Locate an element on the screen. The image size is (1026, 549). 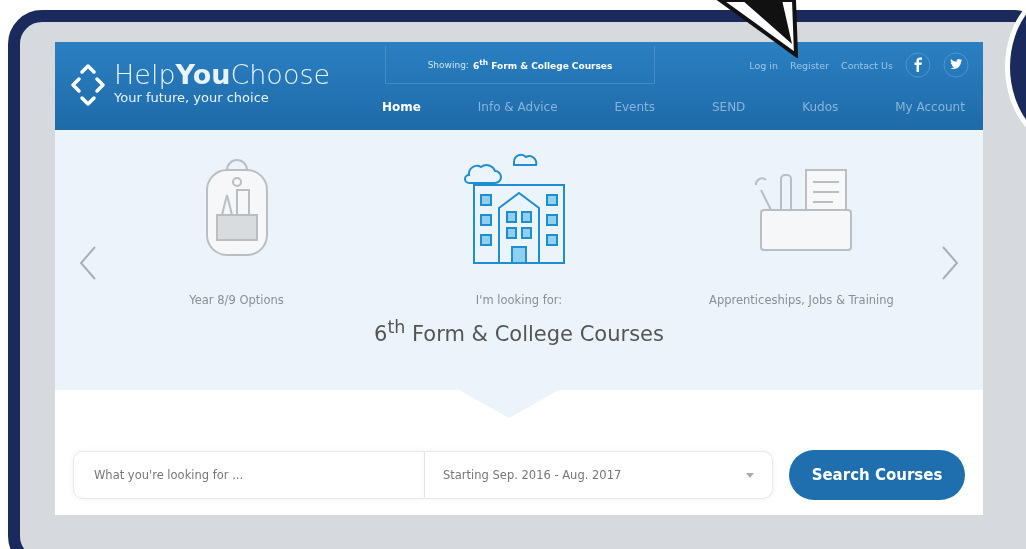
search-button: Search Courses is located at coordinates (877, 475).